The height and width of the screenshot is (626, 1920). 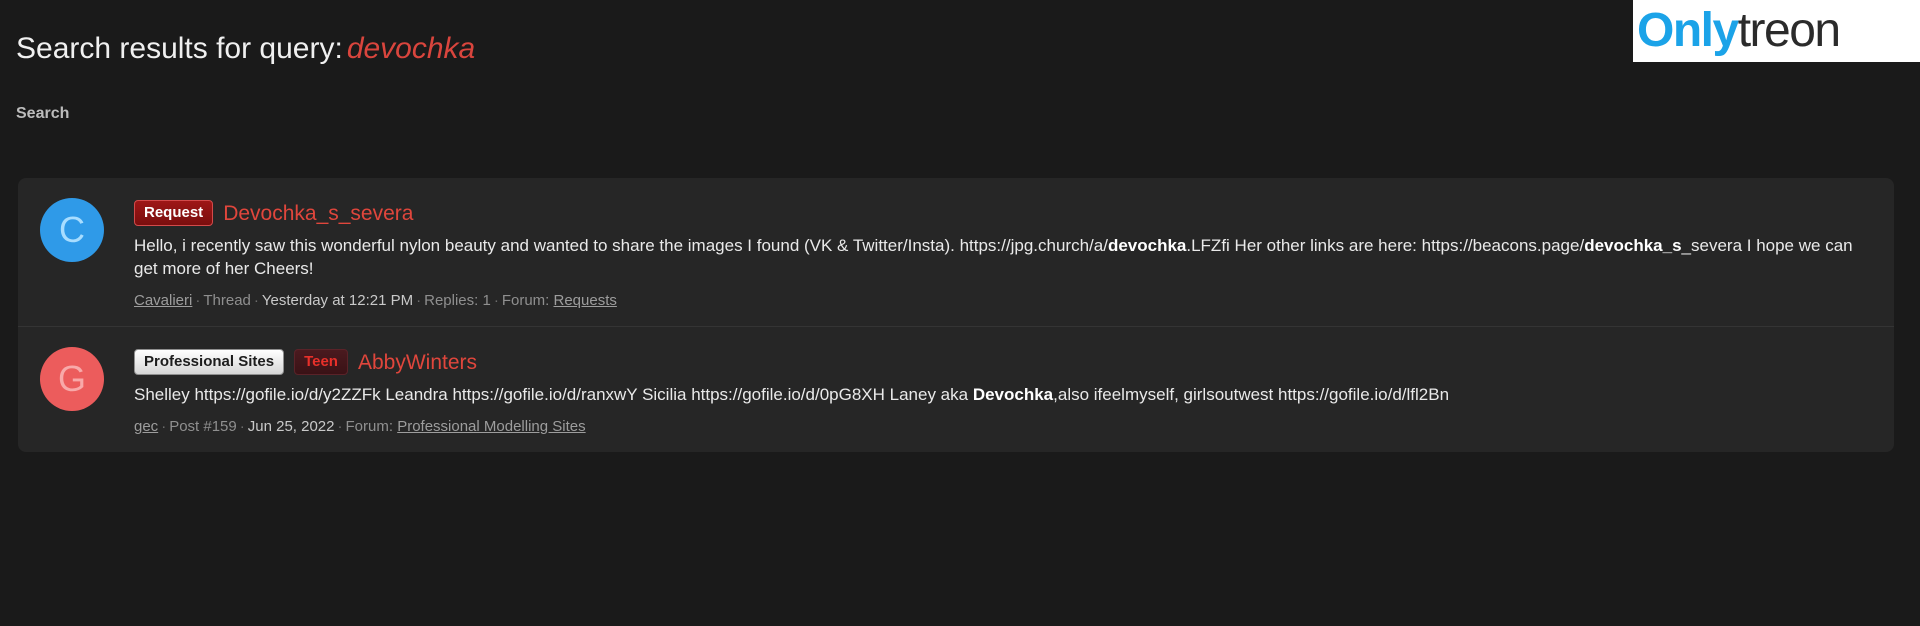 What do you see at coordinates (146, 426) in the screenshot?
I see `meta-author-link: gec` at bounding box center [146, 426].